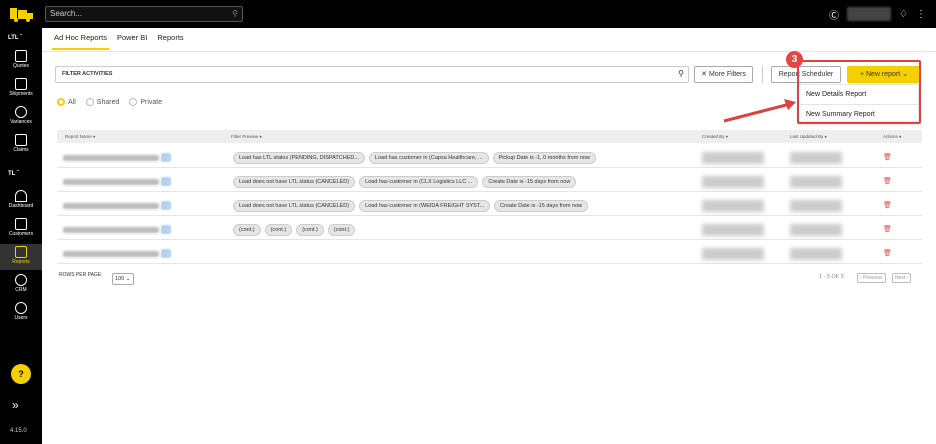  Describe the element at coordinates (21, 308) in the screenshot. I see `users-icon` at that location.